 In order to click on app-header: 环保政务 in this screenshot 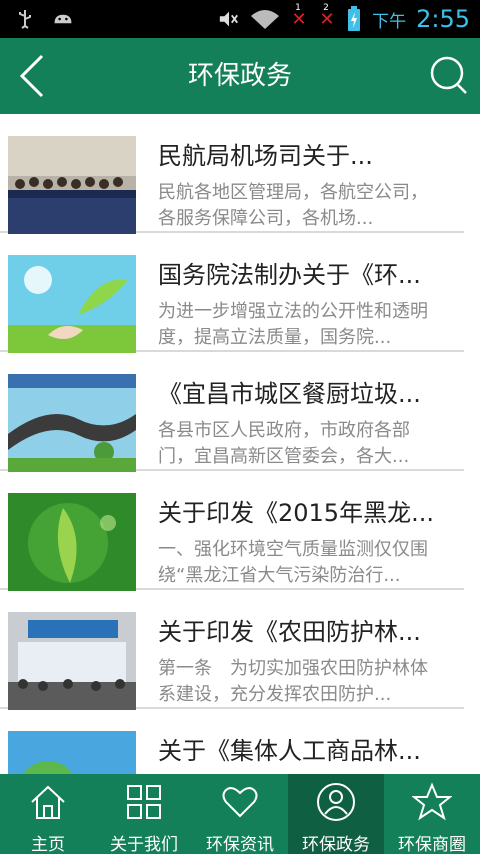, I will do `click(240, 76)`.